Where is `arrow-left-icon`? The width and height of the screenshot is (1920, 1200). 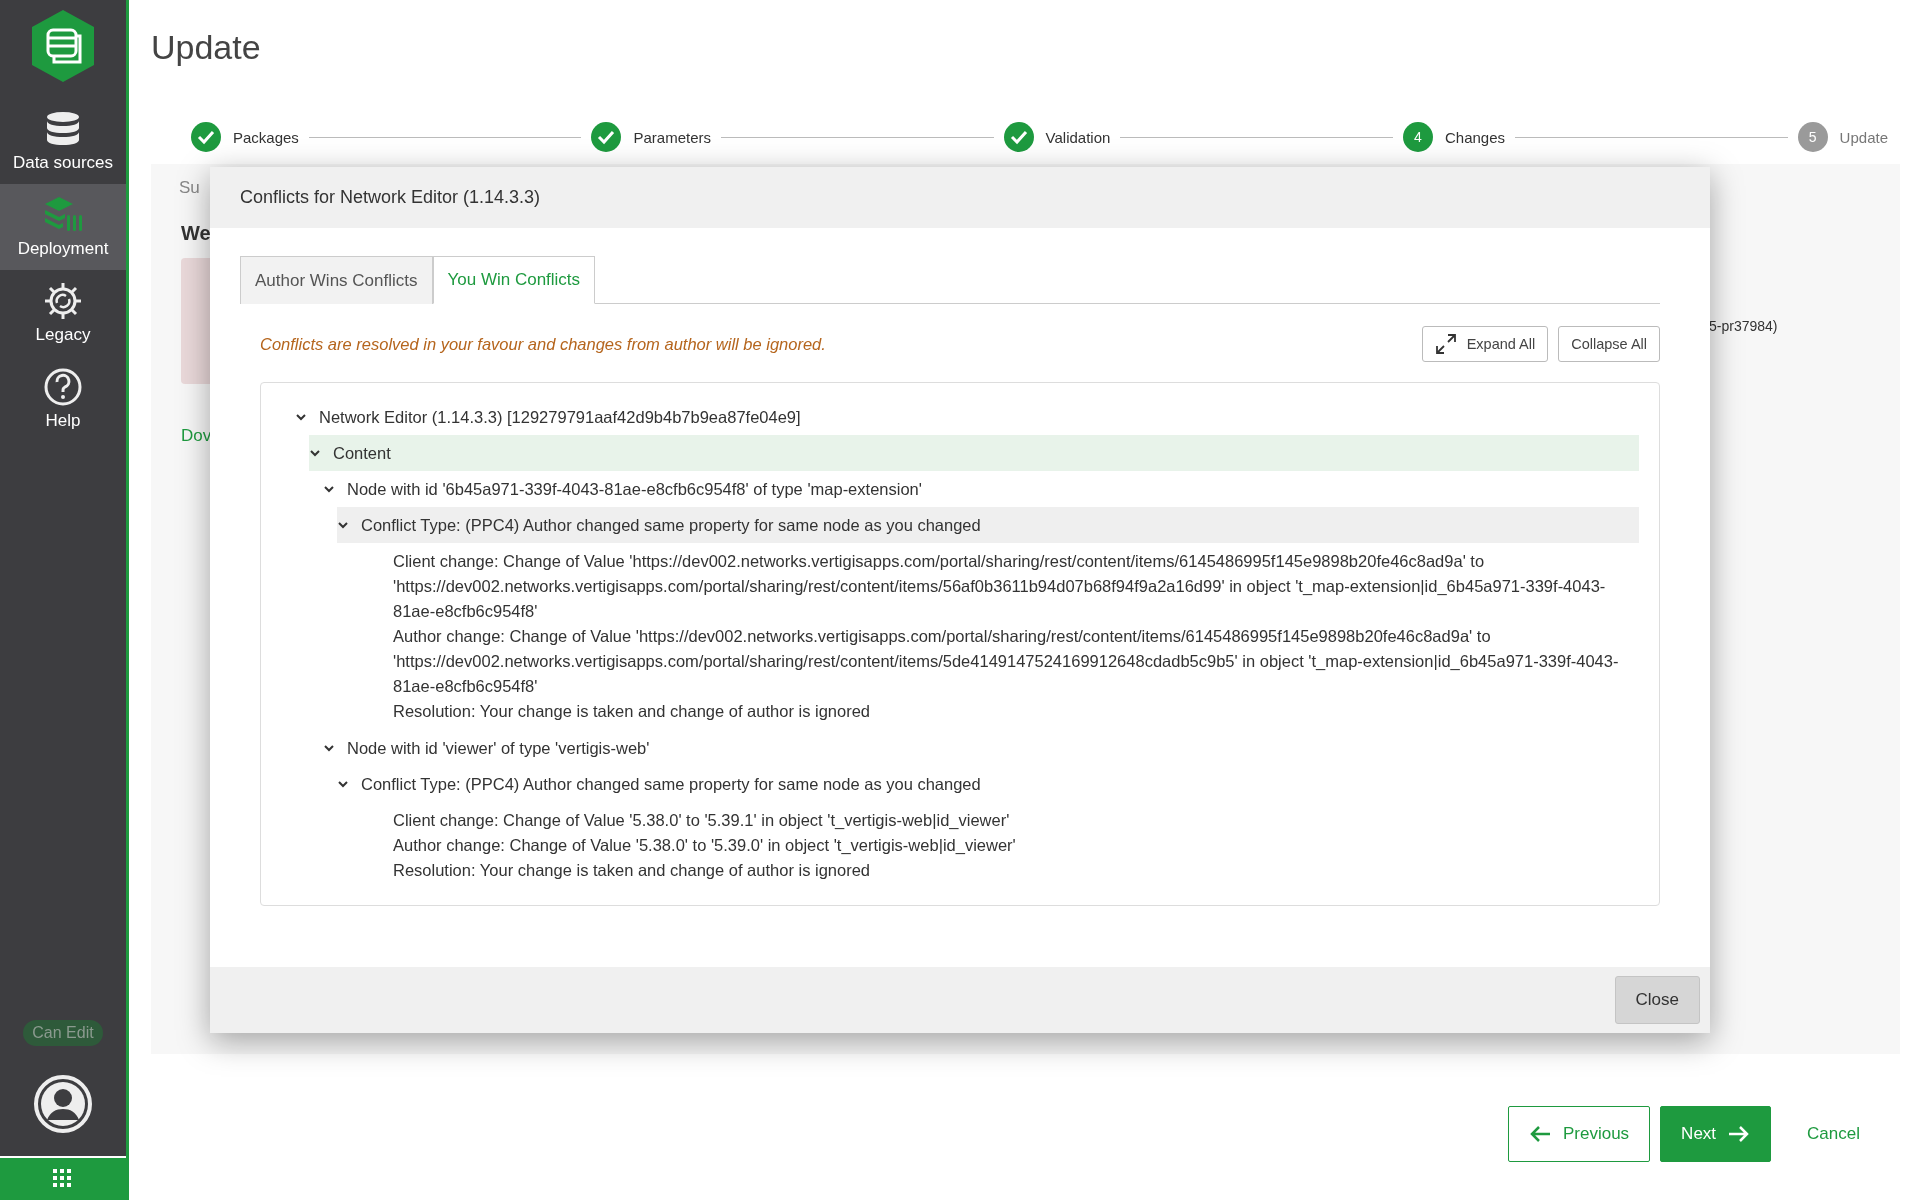
arrow-left-icon is located at coordinates (1539, 1134).